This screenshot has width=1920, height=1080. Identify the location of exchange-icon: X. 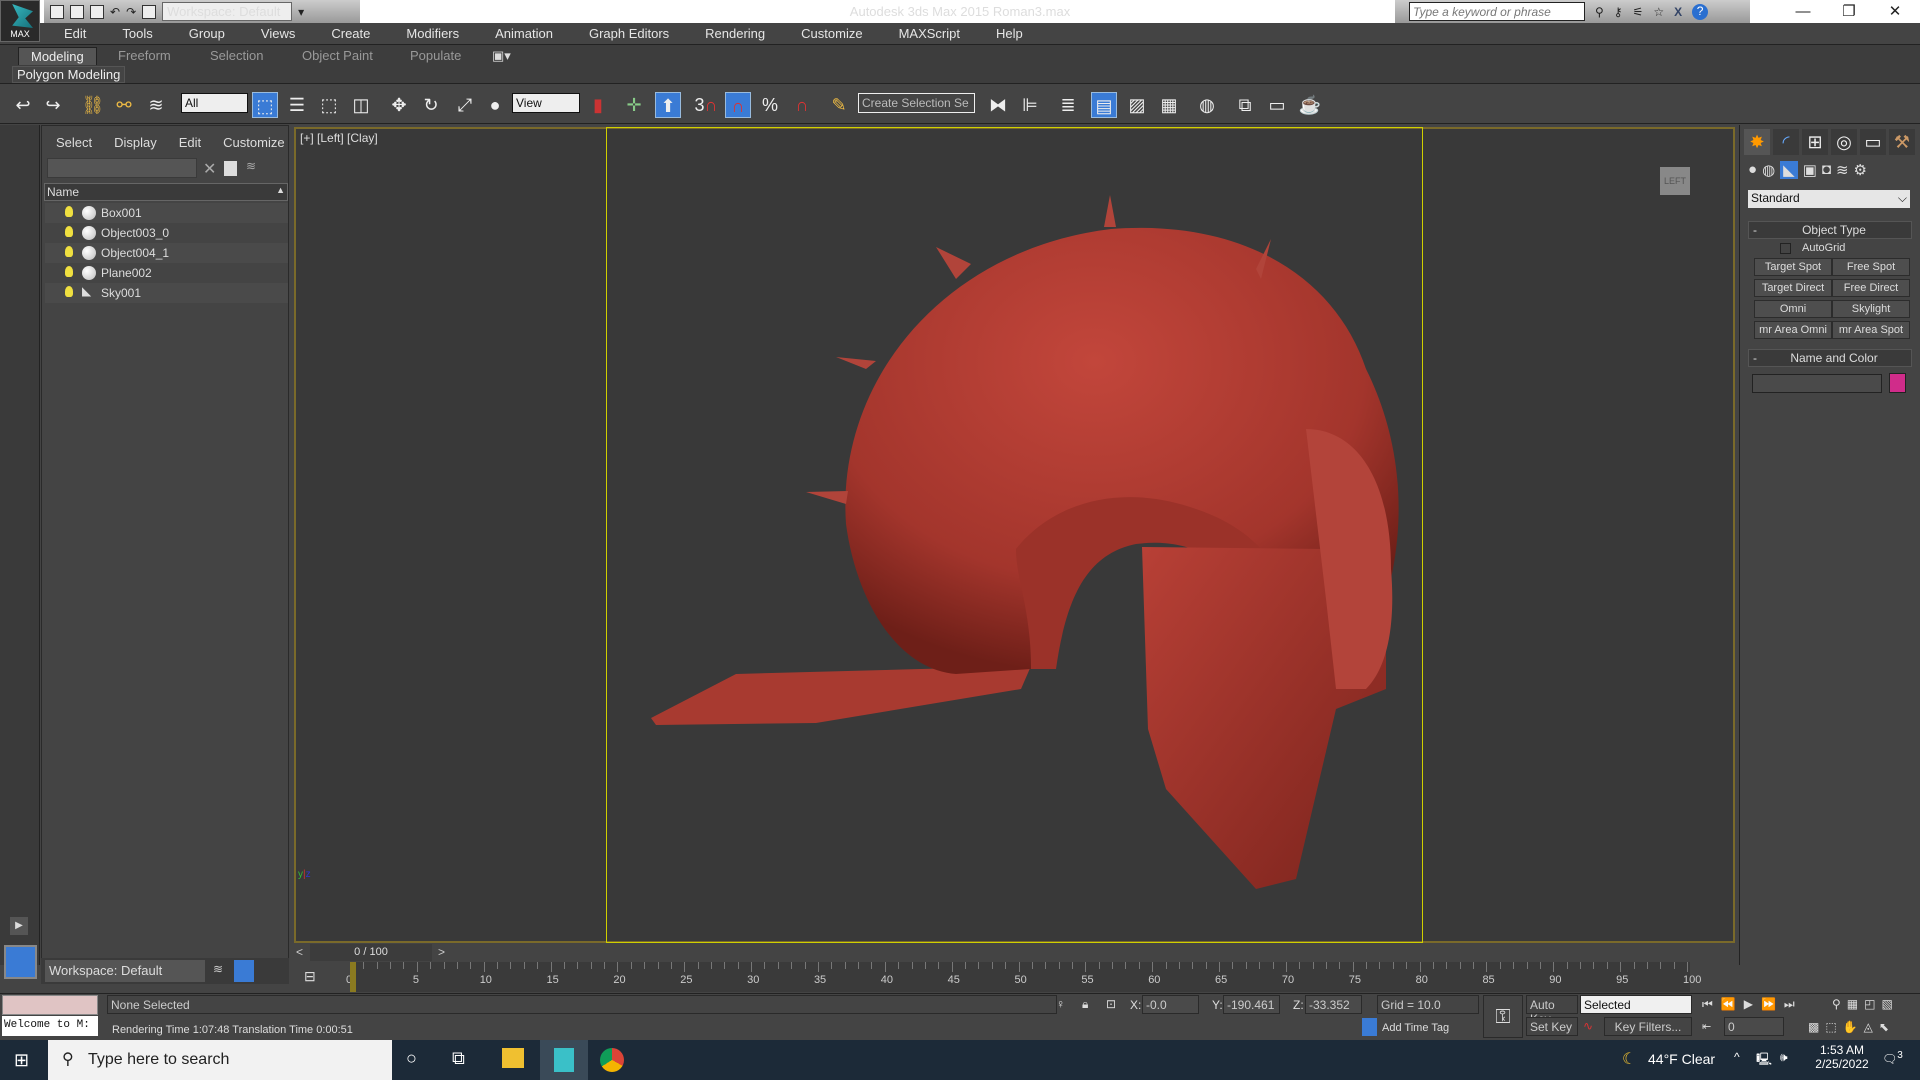
(1678, 12).